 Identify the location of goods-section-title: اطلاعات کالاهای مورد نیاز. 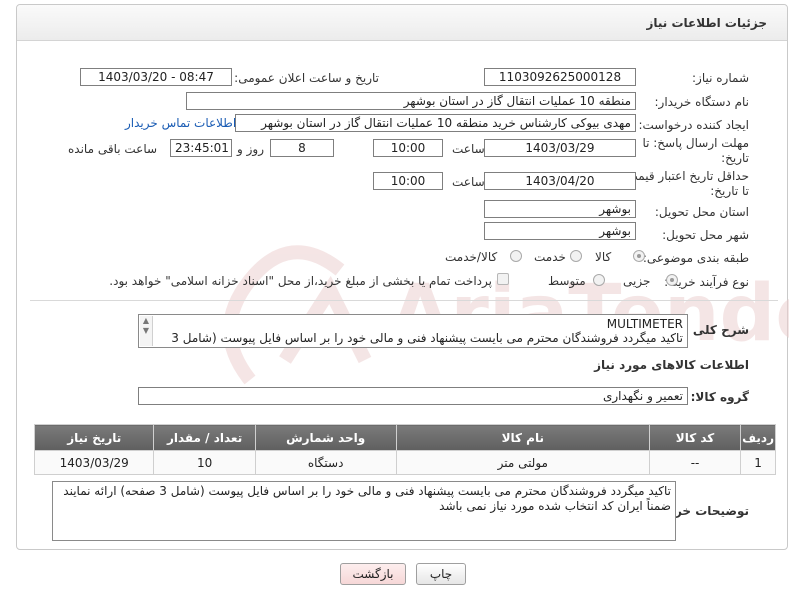
(671, 365).